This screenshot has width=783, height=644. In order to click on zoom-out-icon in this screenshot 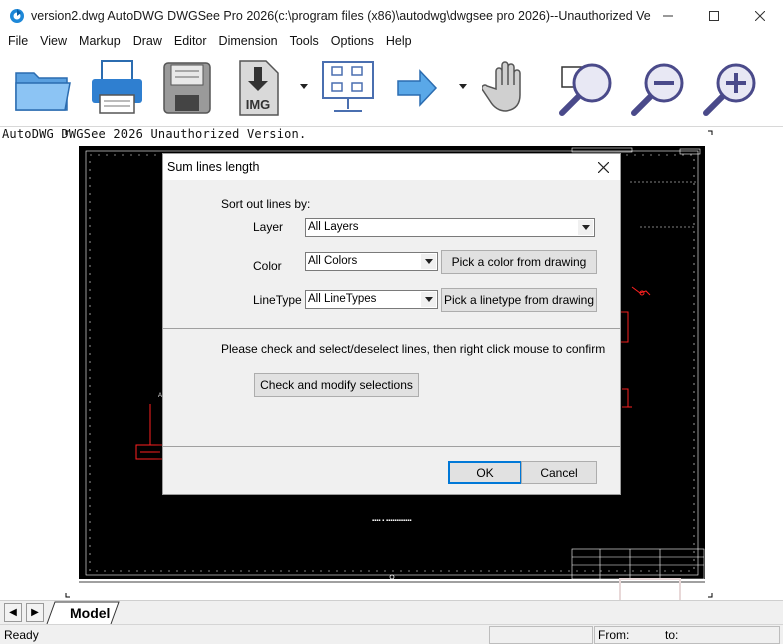, I will do `click(659, 88)`.